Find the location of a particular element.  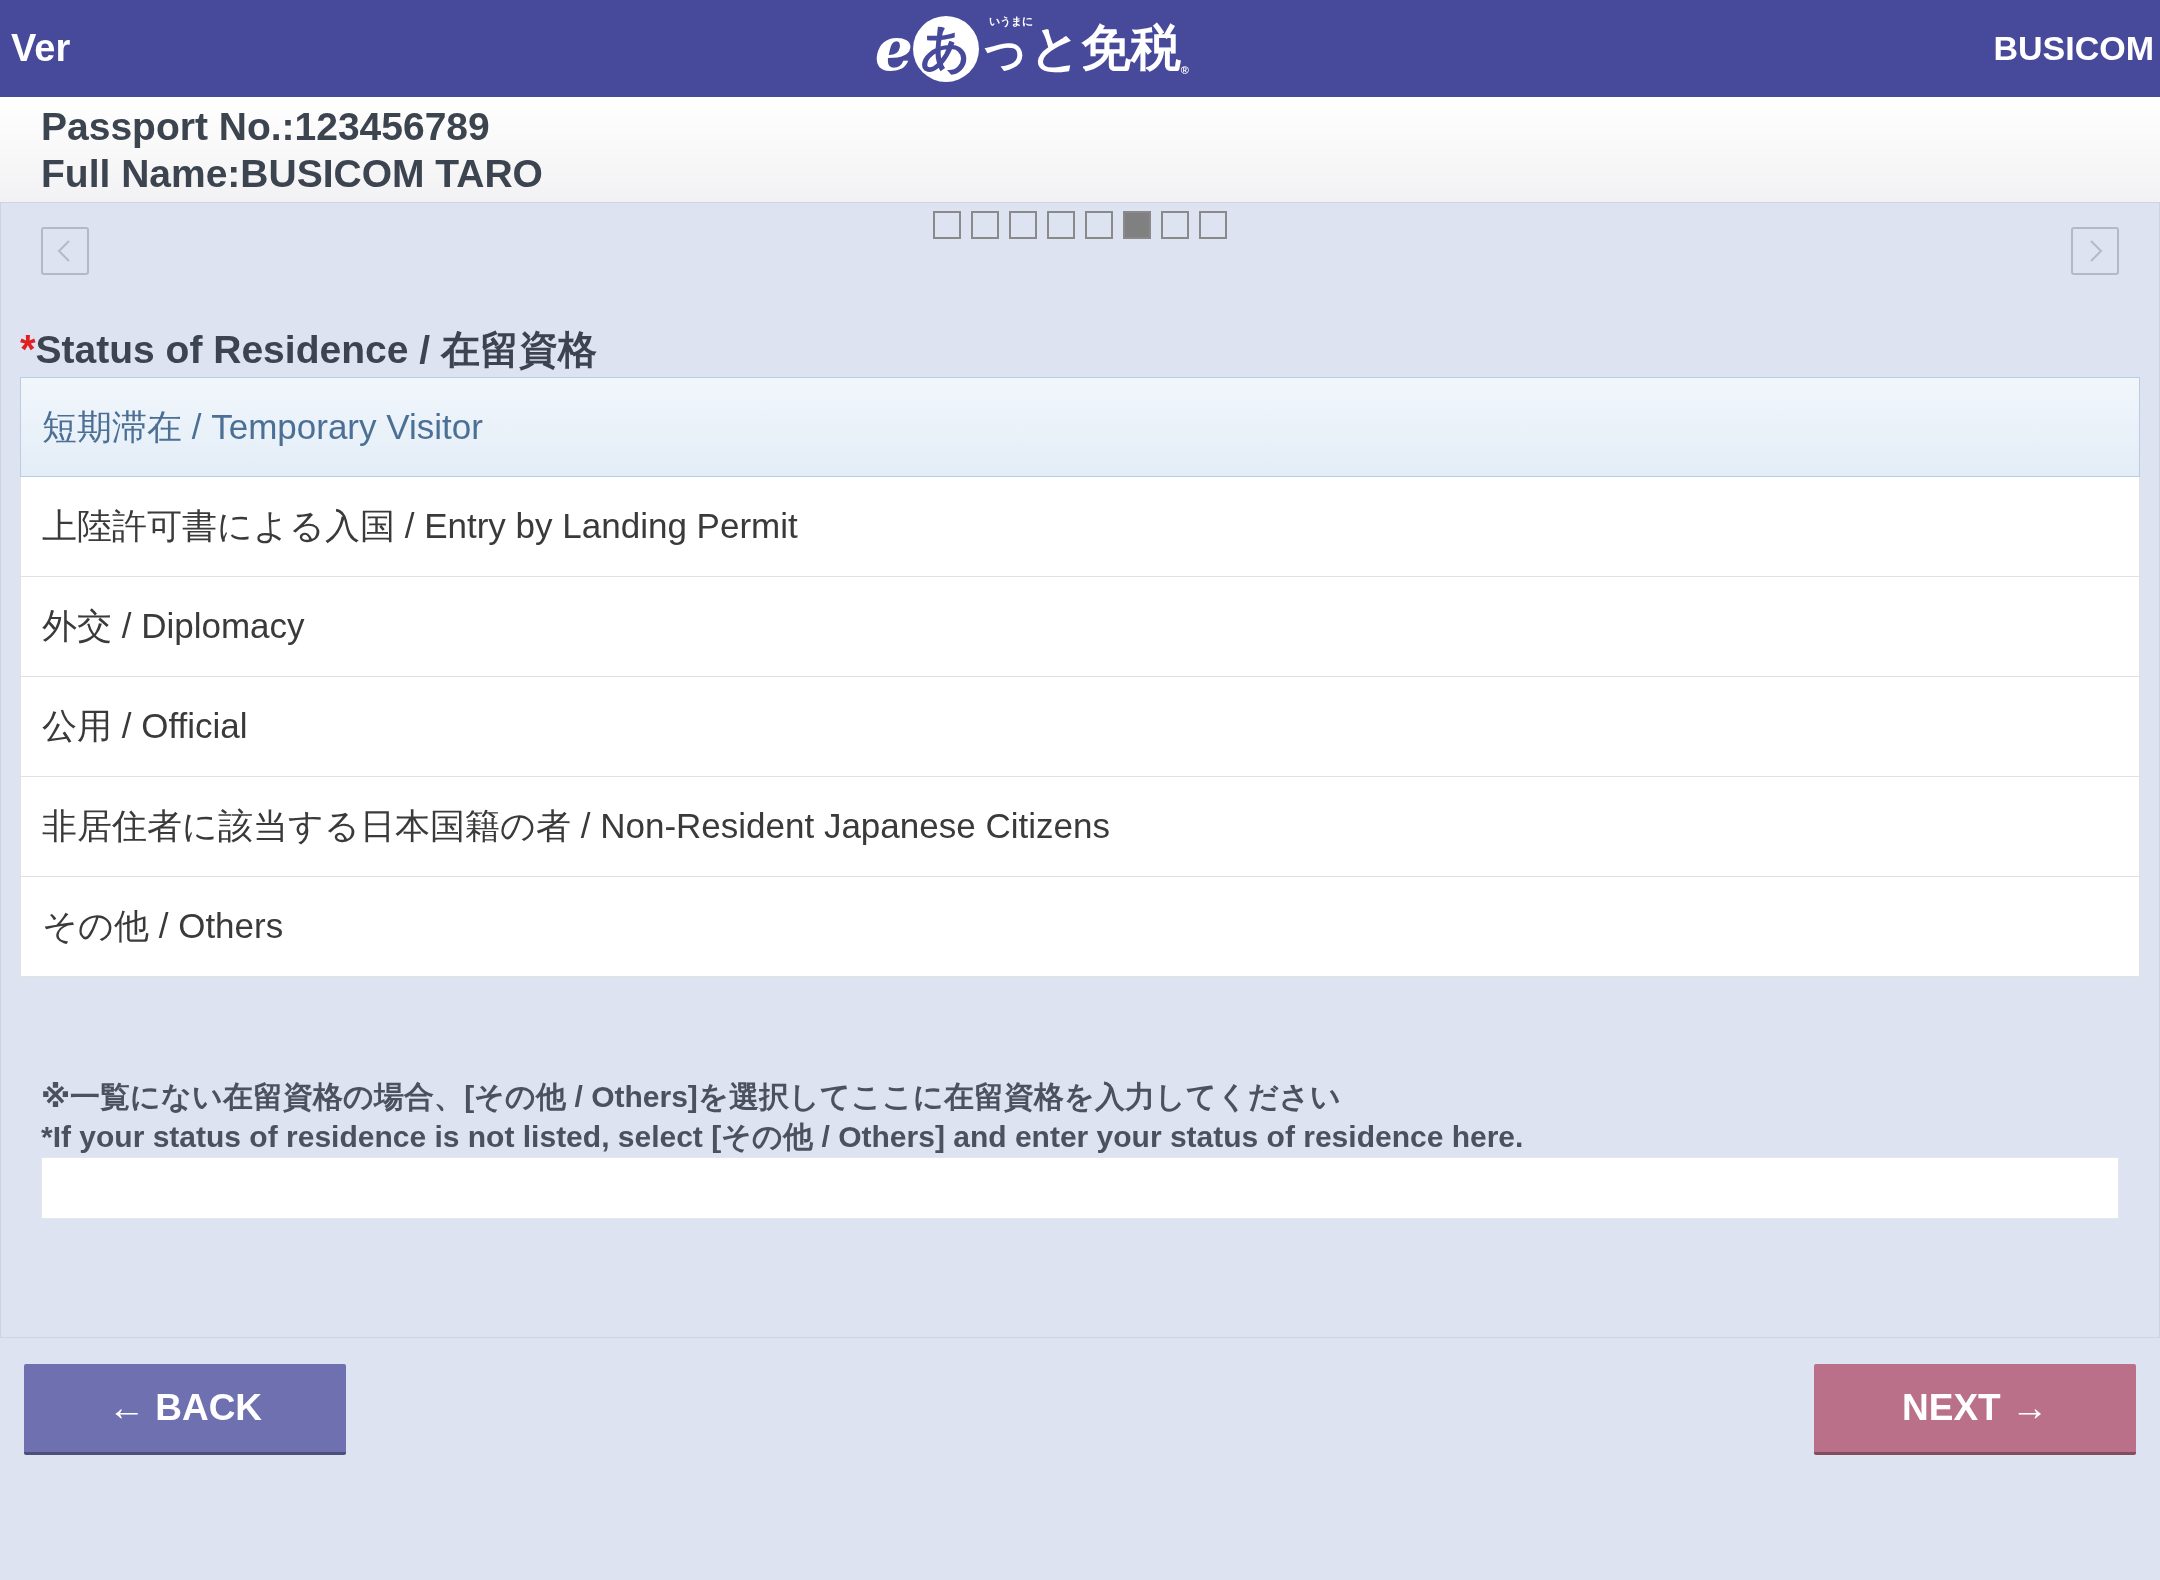

option-item: 公用 / Official is located at coordinates (1080, 727).